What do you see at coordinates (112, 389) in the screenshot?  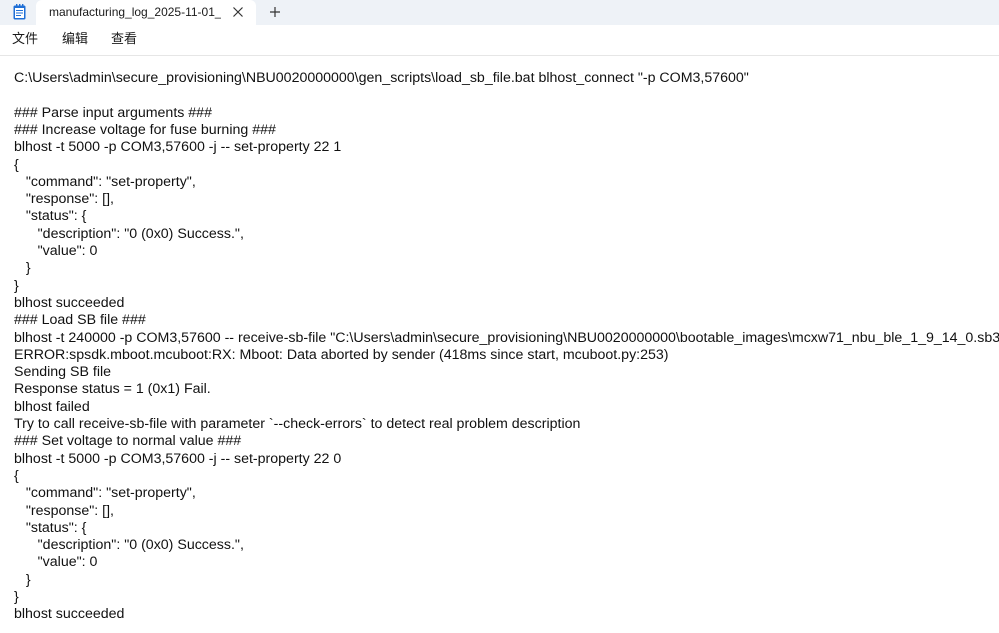 I see `text-line: Response status = 1 (0x1) Fail.` at bounding box center [112, 389].